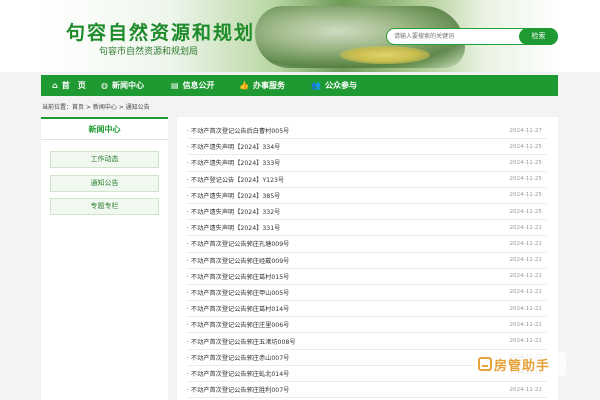 The width and height of the screenshot is (600, 400). Describe the element at coordinates (55, 85) in the screenshot. I see `home-icon: ⌂` at that location.